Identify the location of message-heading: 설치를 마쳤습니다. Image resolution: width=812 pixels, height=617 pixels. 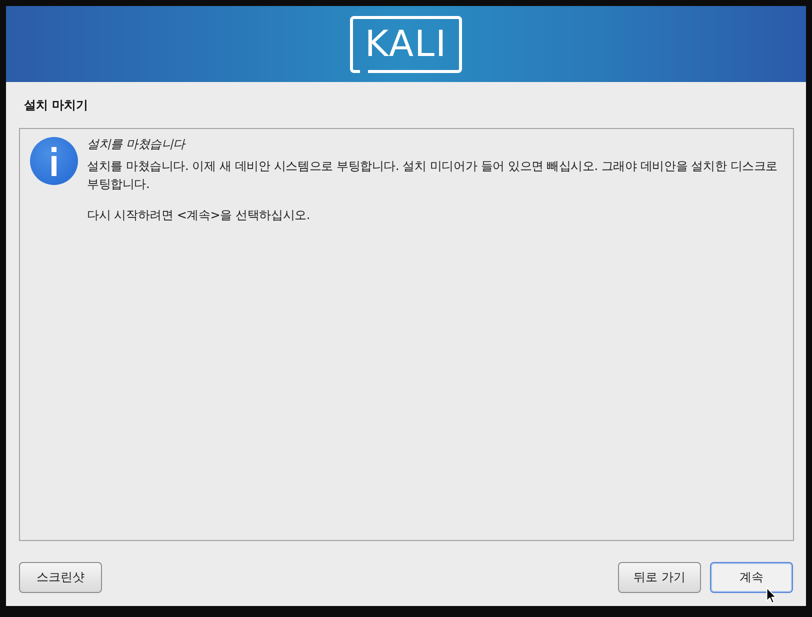
(137, 144).